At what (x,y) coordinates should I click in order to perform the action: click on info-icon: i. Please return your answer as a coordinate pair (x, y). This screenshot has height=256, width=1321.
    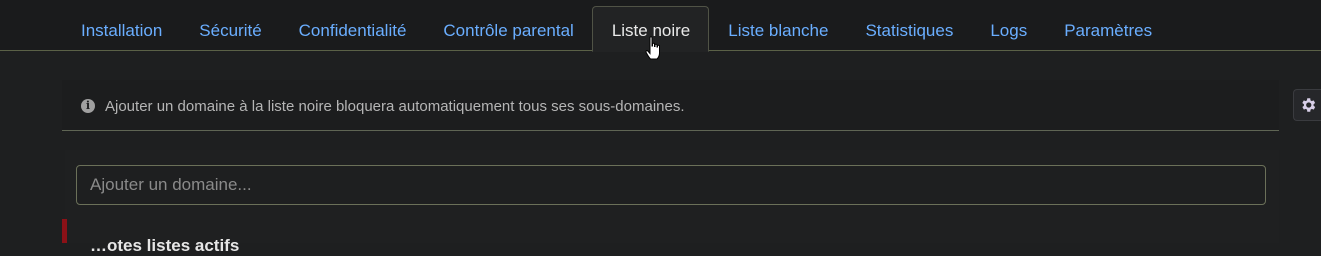
    Looking at the image, I should click on (88, 106).